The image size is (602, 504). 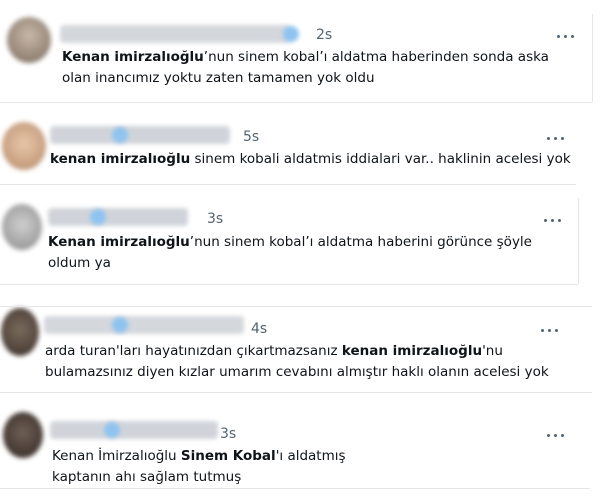 I want to click on tweet-time: 5s, so click(x=251, y=137).